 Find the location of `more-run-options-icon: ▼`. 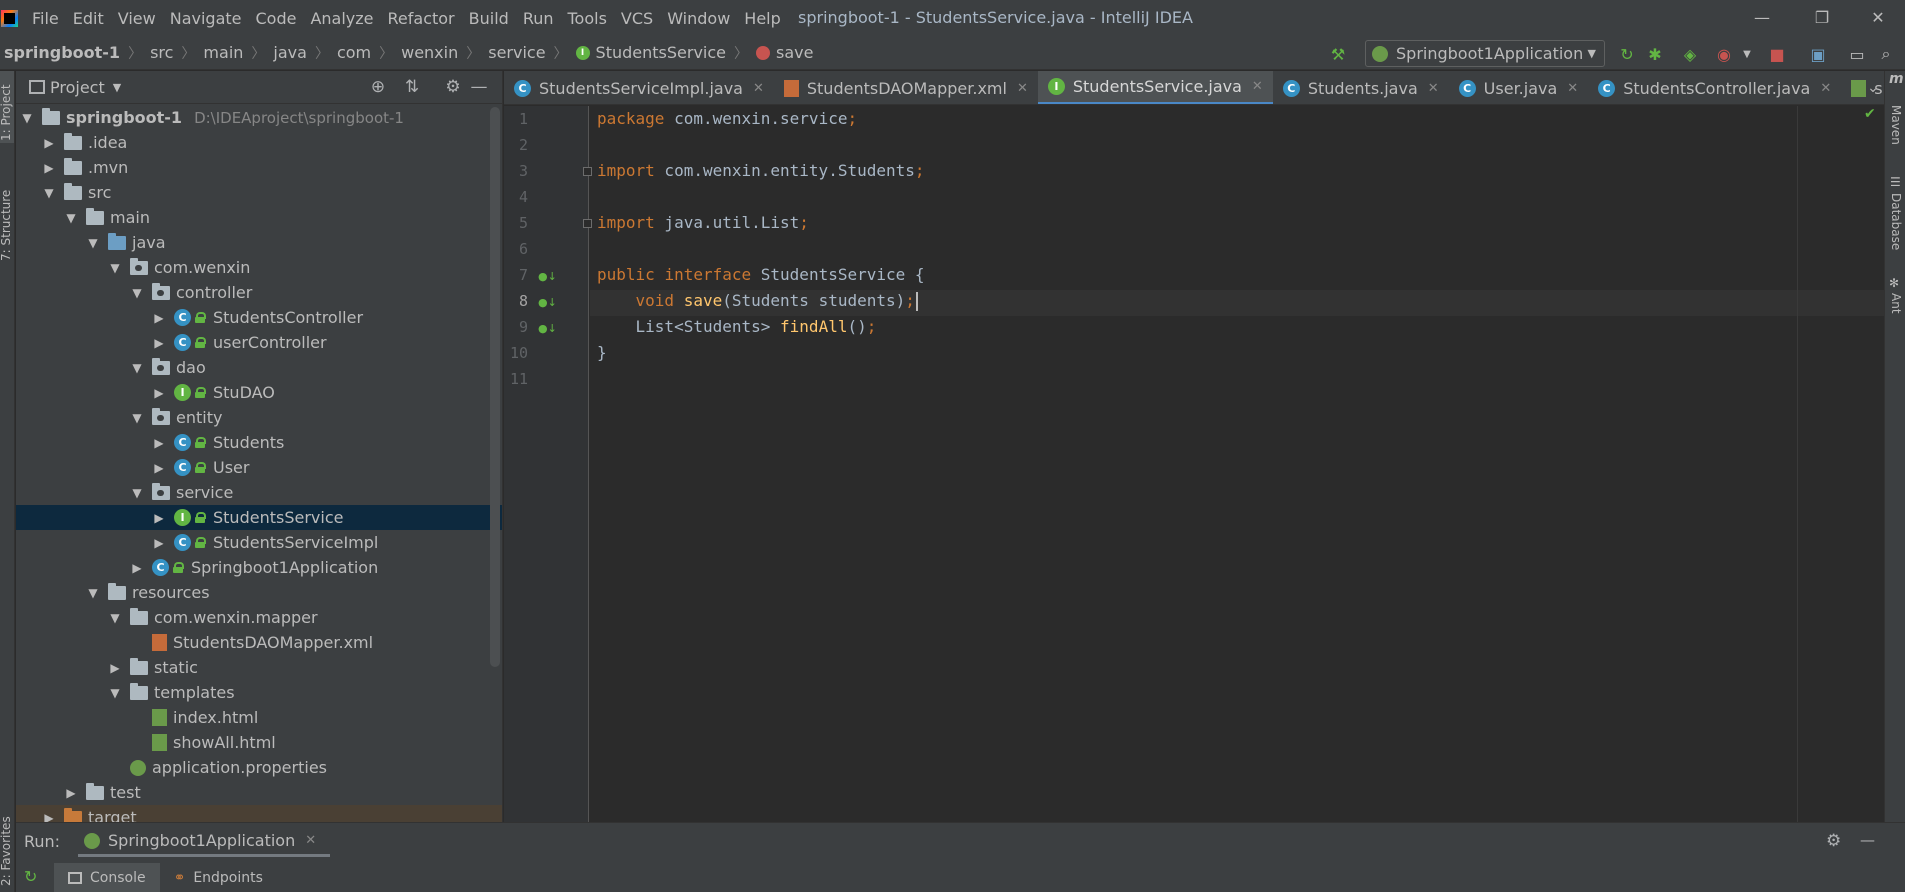

more-run-options-icon: ▼ is located at coordinates (1747, 54).